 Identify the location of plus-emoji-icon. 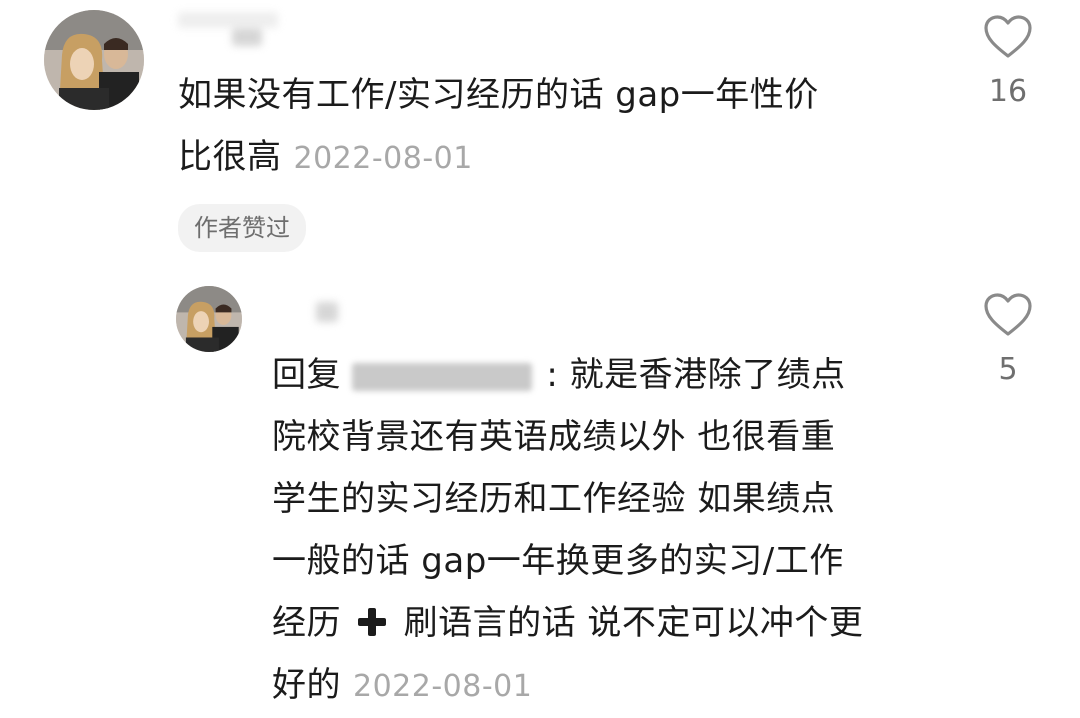
(372, 622).